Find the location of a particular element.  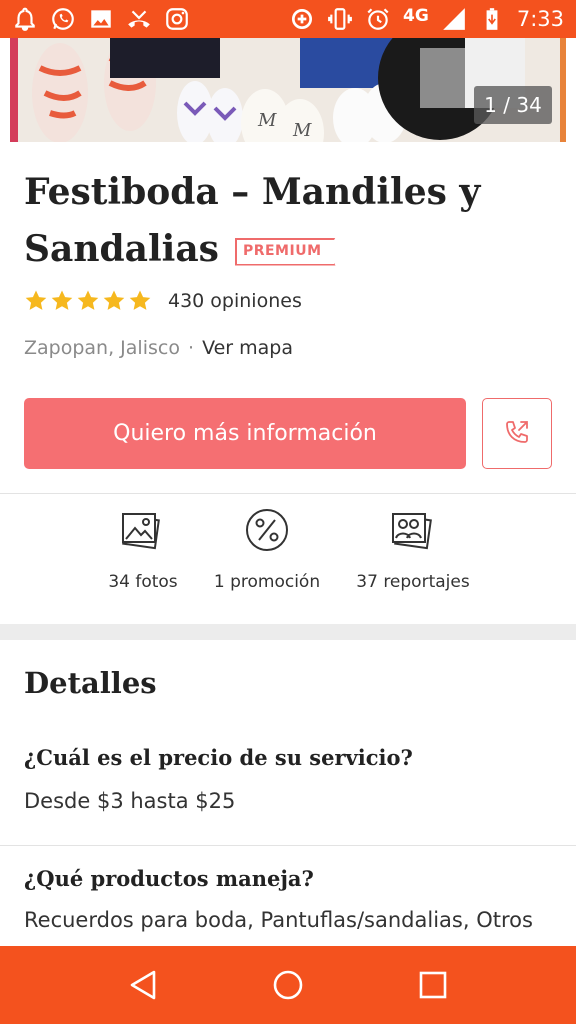

stat-photos-label: 34 fotos is located at coordinates (143, 582).